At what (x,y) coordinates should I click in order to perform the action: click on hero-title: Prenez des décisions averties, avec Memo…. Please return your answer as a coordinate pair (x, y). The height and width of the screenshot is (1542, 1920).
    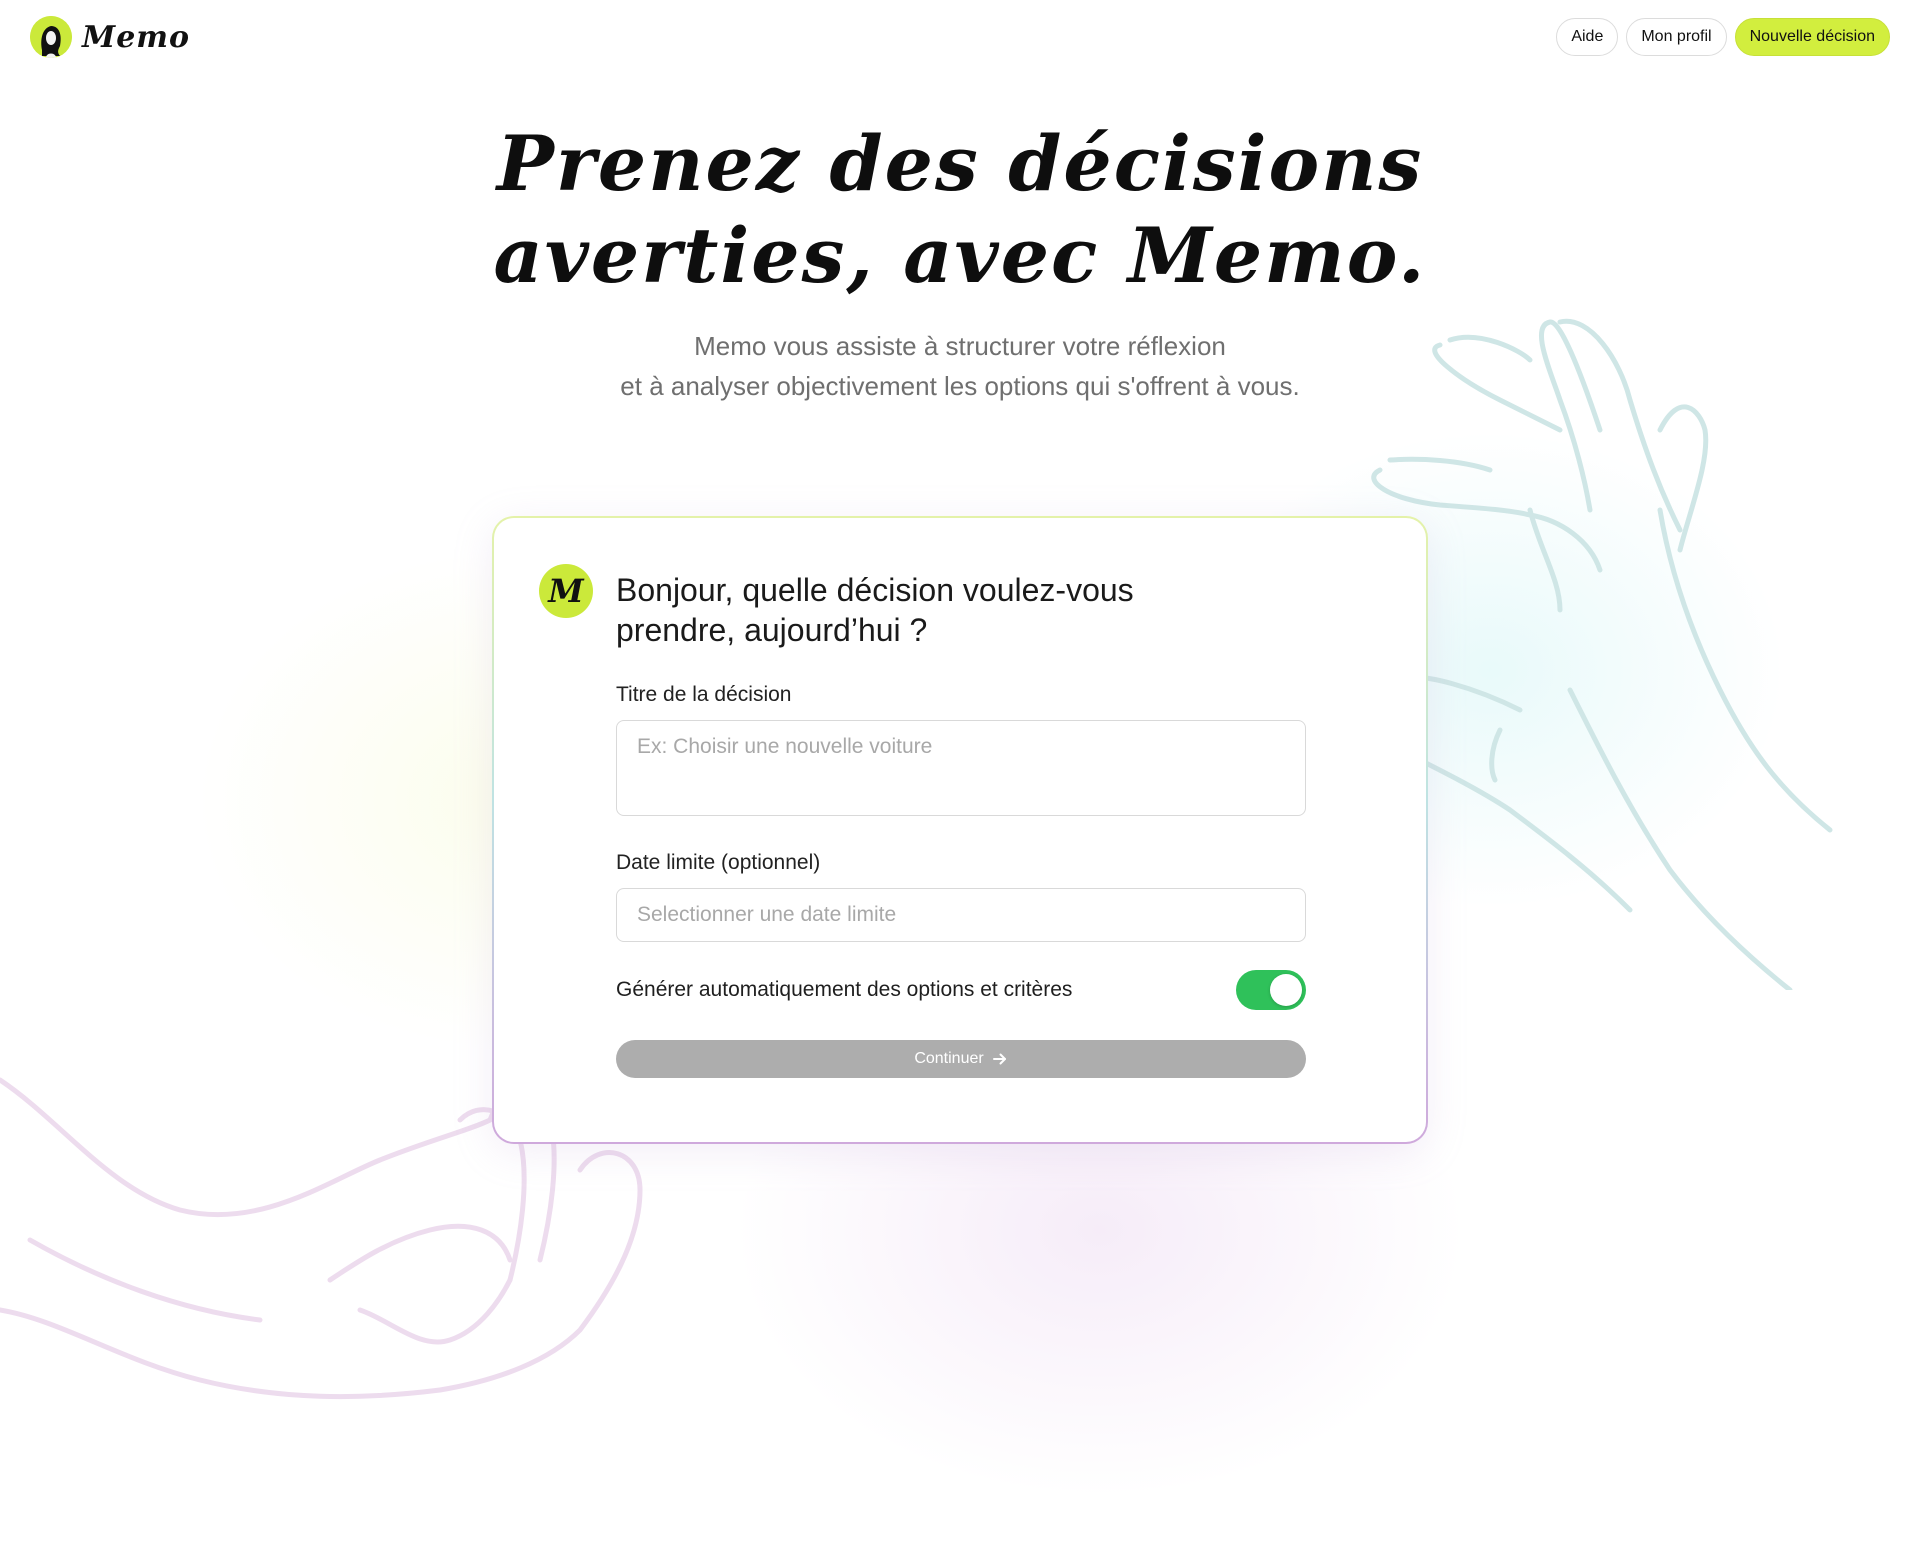
    Looking at the image, I should click on (960, 210).